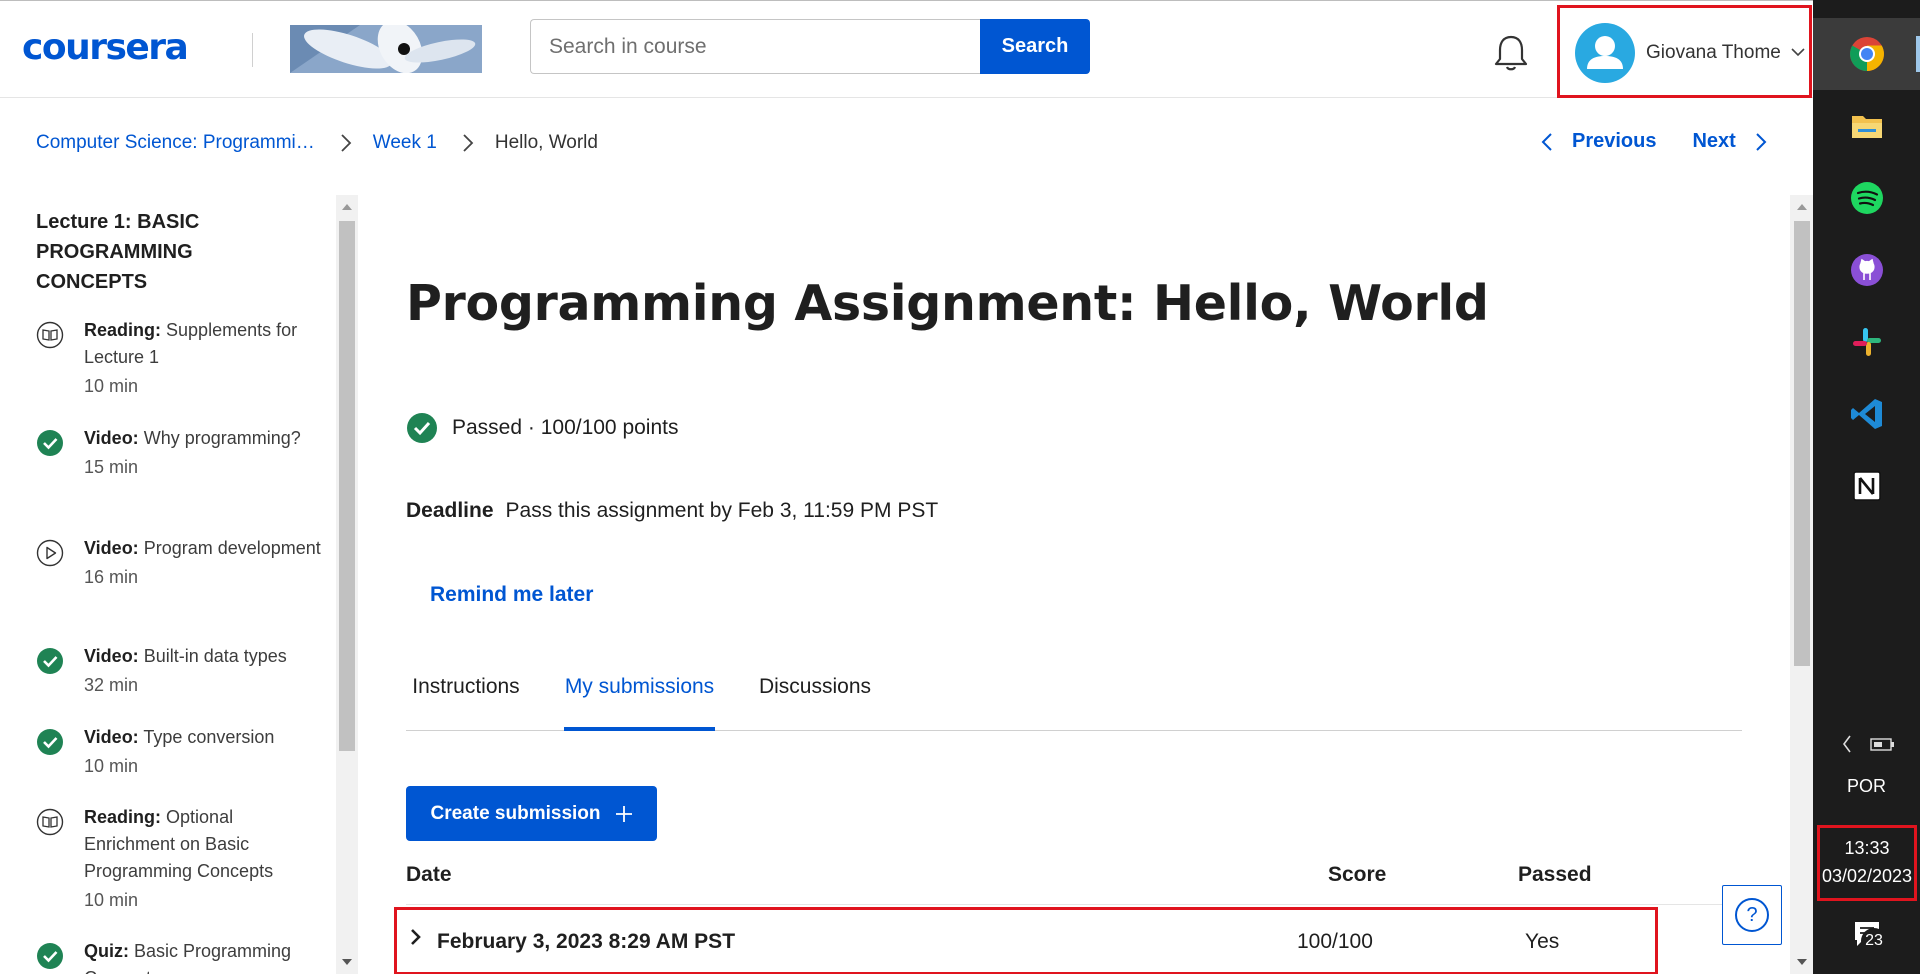 The image size is (1920, 974). What do you see at coordinates (1511, 53) in the screenshot?
I see `notifications-bell-icon` at bounding box center [1511, 53].